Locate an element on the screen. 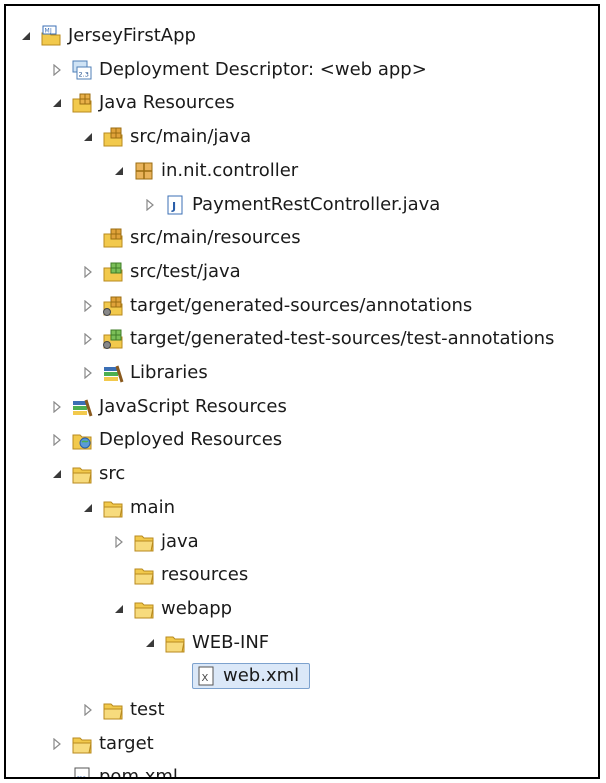 This screenshot has width=606, height=783. tree-item-webapp: webapp is located at coordinates (302, 609).